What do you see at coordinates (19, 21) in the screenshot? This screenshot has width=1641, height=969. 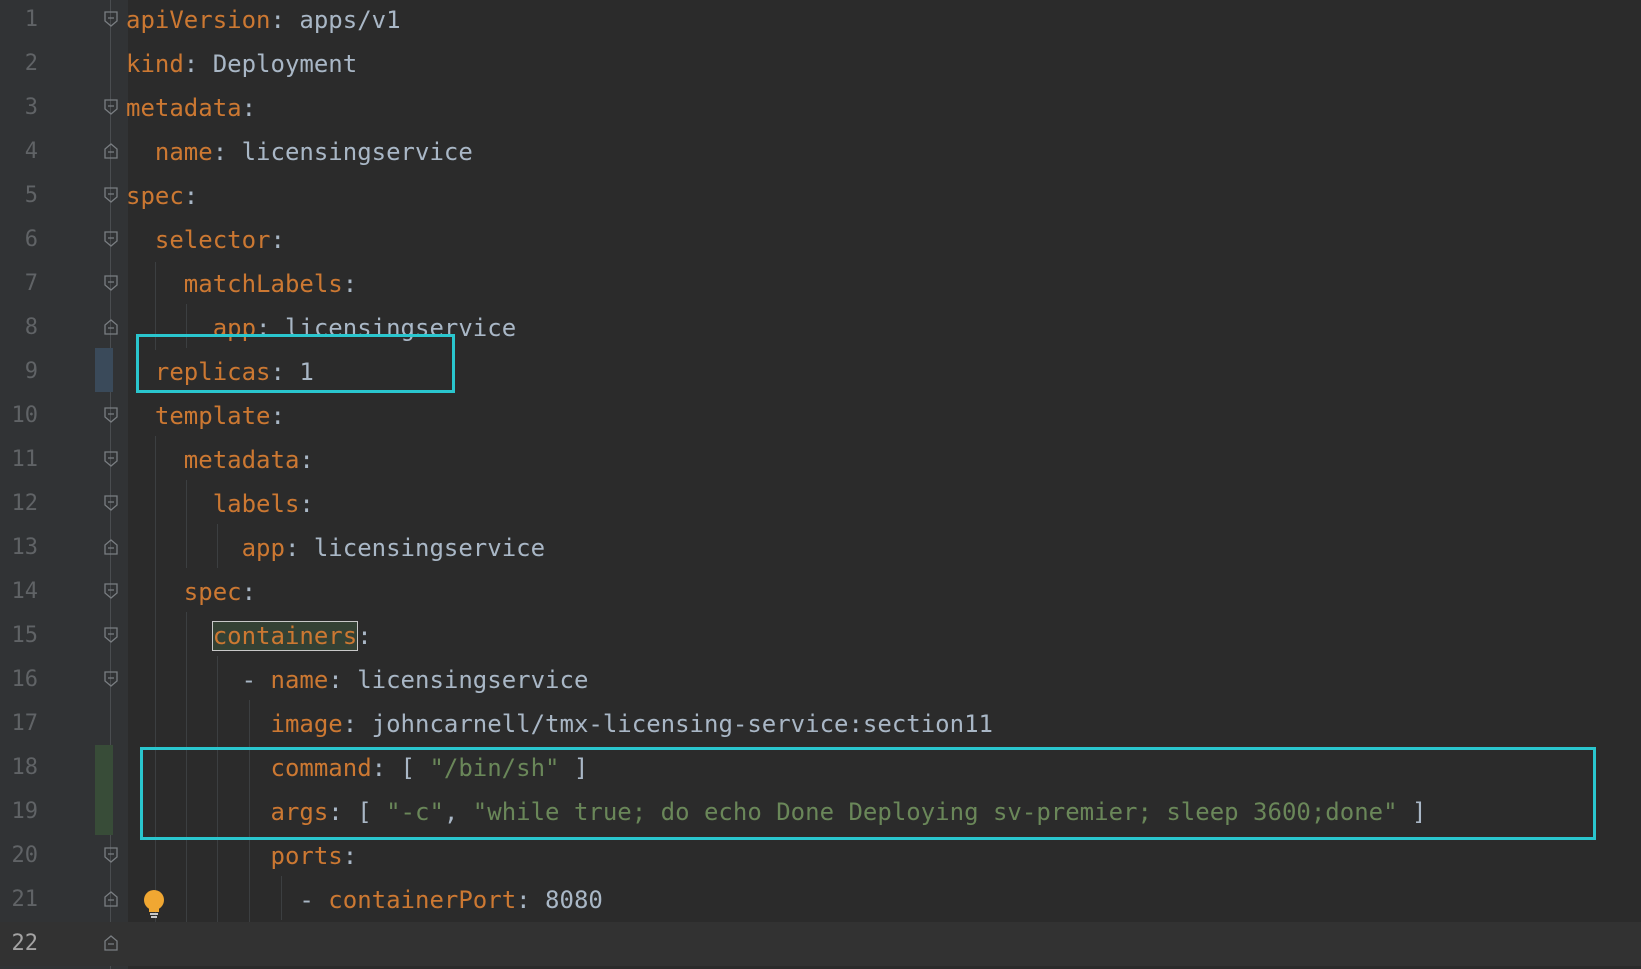 I see `line-number: 1` at bounding box center [19, 21].